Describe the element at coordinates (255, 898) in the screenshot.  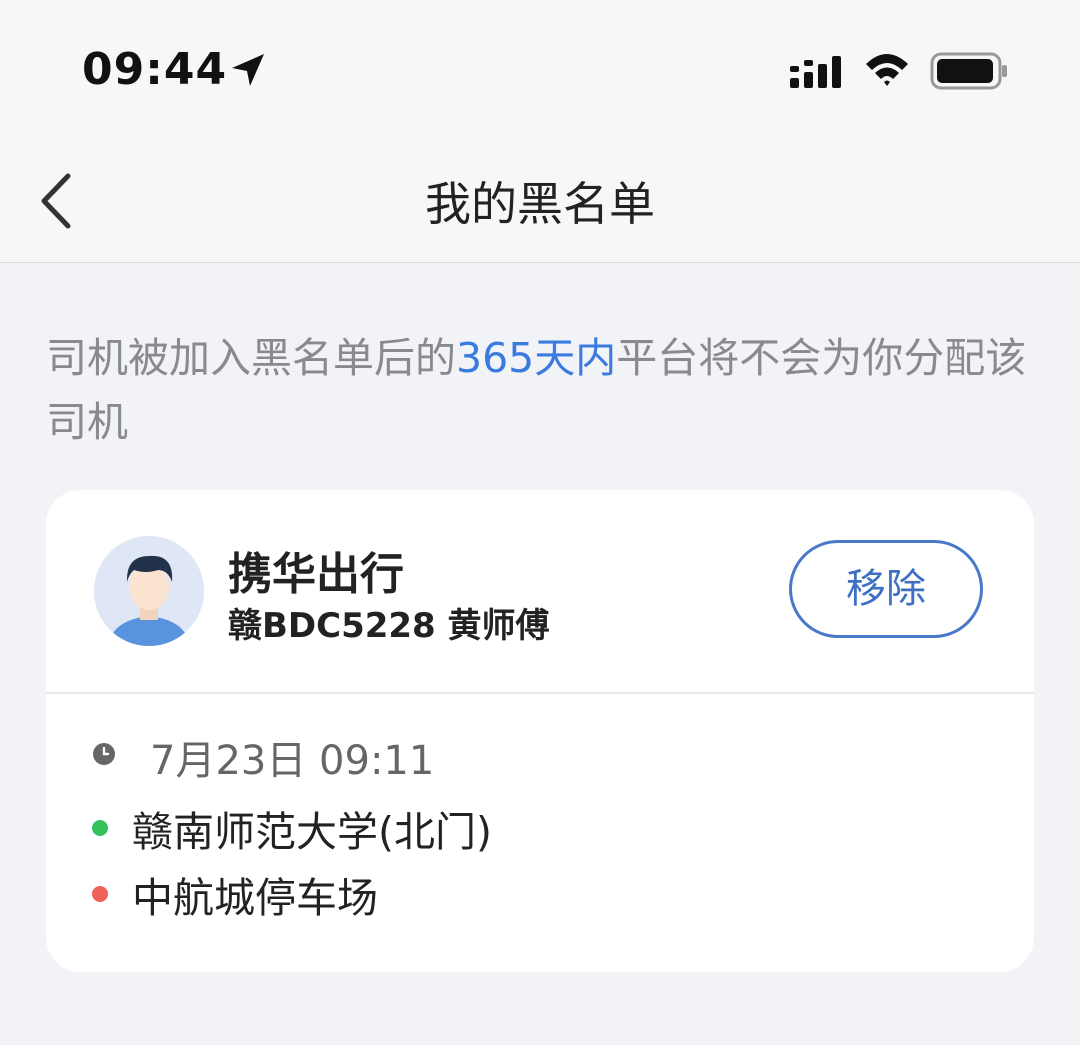
I see `destination-label: 中航城停车场` at that location.